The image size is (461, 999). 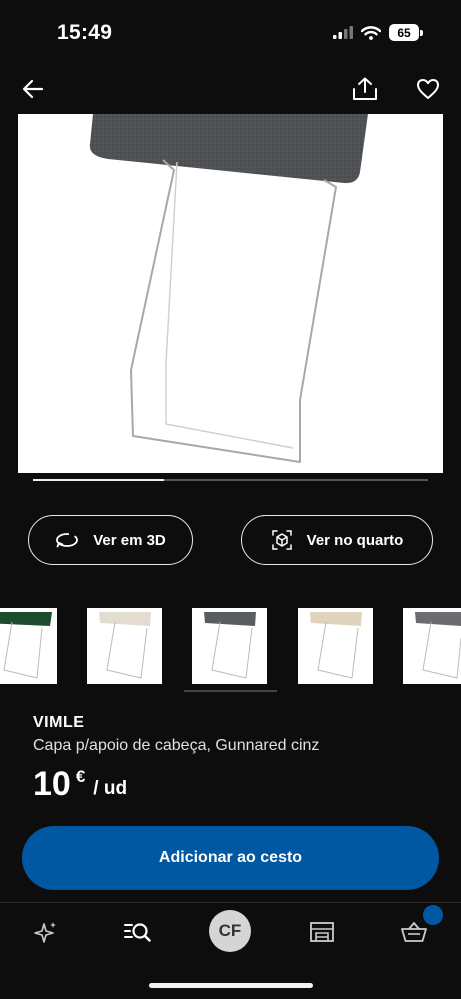 I want to click on tab-profile: CF, so click(x=230, y=931).